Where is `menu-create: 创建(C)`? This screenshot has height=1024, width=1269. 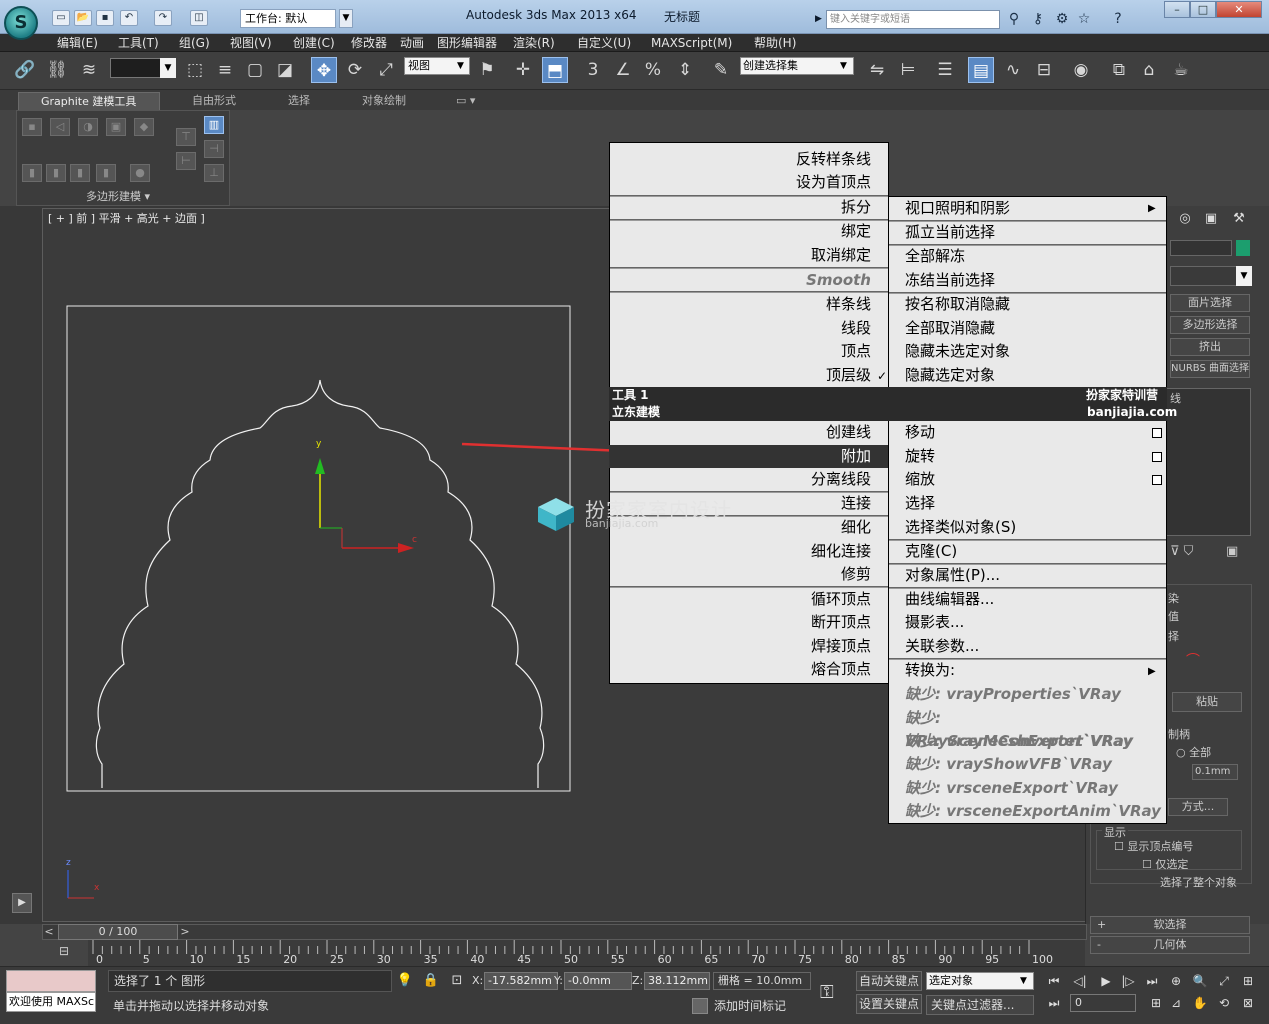
menu-create: 创建(C) is located at coordinates (314, 43).